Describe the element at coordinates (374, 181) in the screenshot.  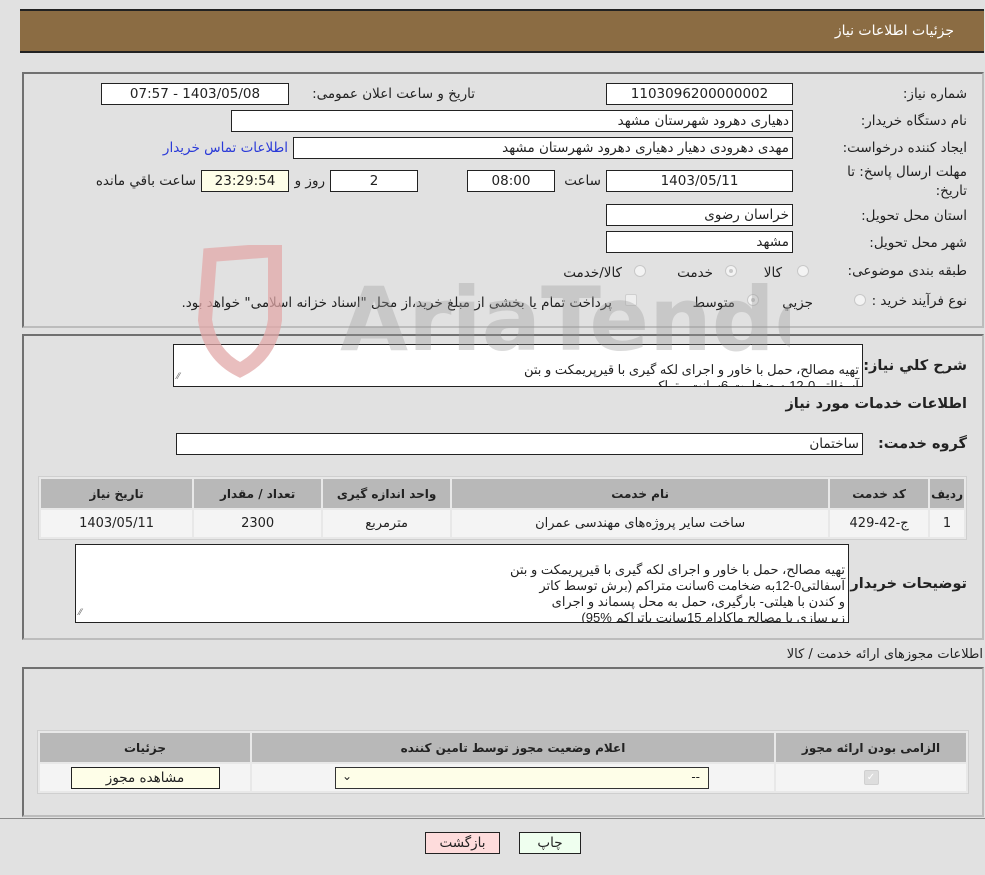
I see `remaining-days-field: 2` at that location.